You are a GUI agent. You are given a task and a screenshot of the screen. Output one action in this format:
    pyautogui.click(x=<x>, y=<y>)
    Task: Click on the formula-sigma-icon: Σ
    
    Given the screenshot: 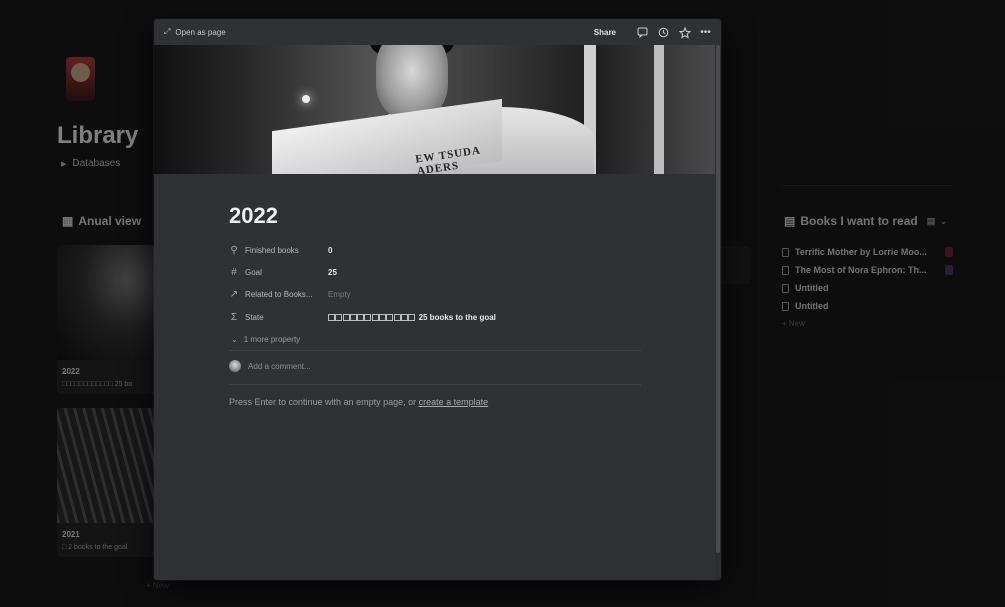 What is the action you would take?
    pyautogui.click(x=234, y=317)
    